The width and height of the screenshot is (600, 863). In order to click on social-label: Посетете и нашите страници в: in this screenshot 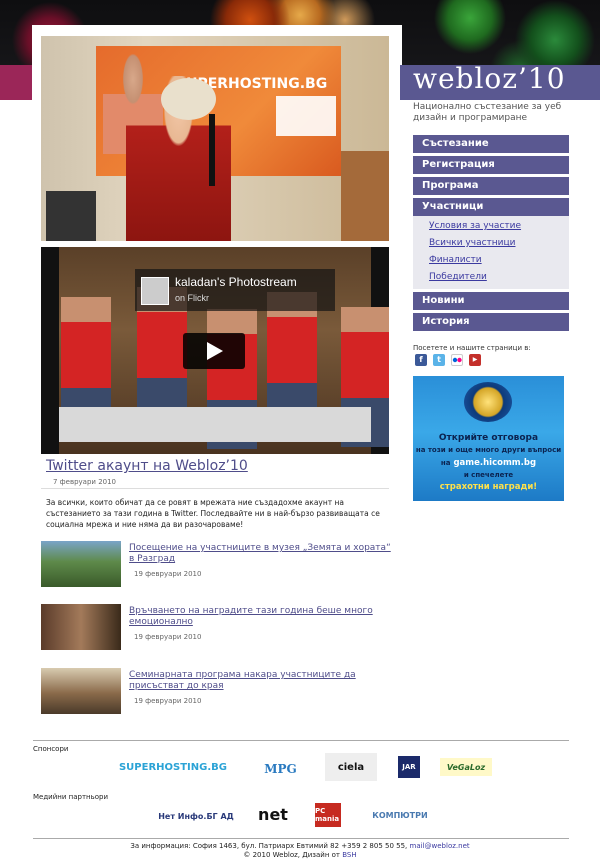, I will do `click(472, 348)`.